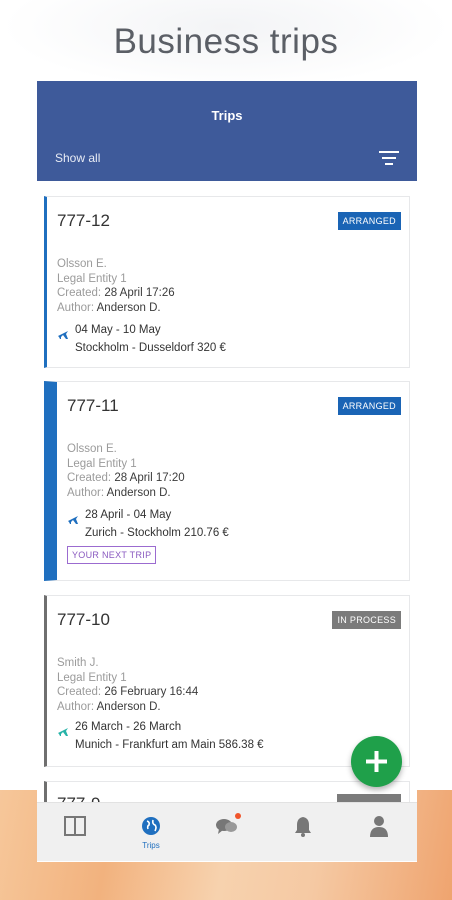 Image resolution: width=452 pixels, height=900 pixels. What do you see at coordinates (227, 115) in the screenshot?
I see `header-title: Trips` at bounding box center [227, 115].